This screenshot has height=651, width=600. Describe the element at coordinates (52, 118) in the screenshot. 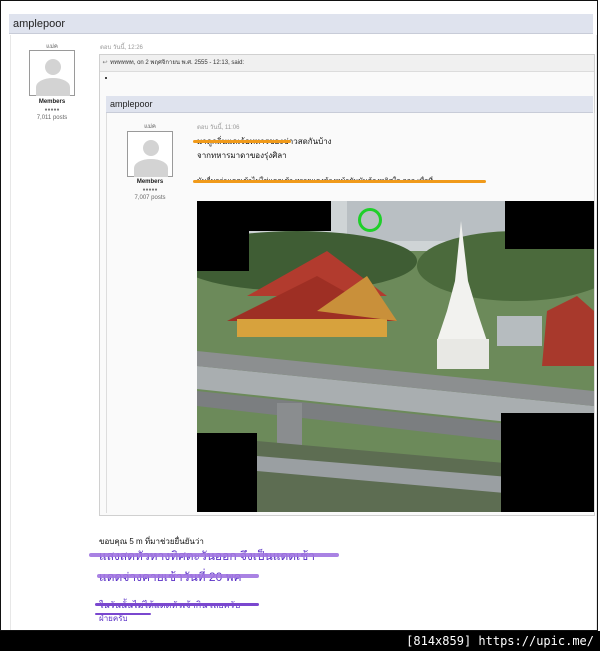

I see `outer-user-posts: 7,011 posts` at that location.